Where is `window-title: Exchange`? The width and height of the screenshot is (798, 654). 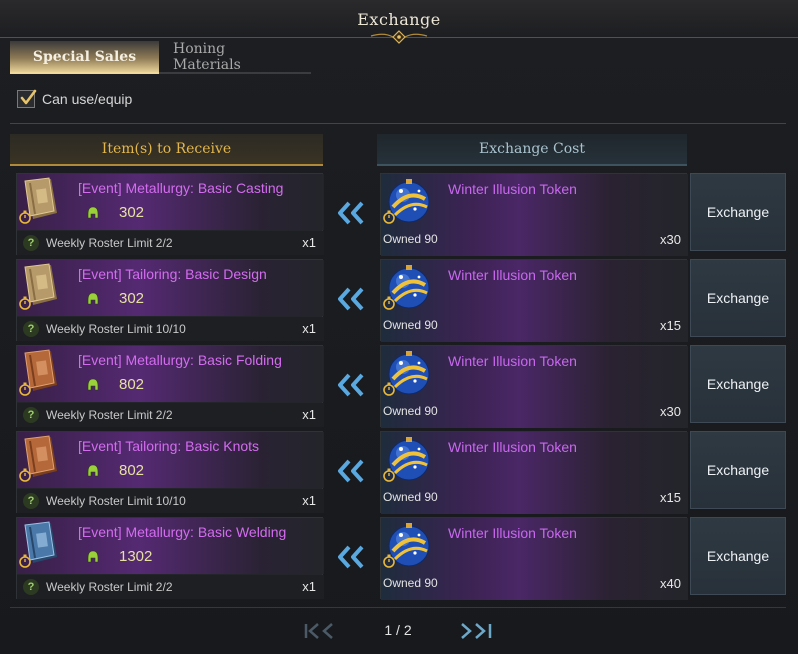
window-title: Exchange is located at coordinates (399, 19).